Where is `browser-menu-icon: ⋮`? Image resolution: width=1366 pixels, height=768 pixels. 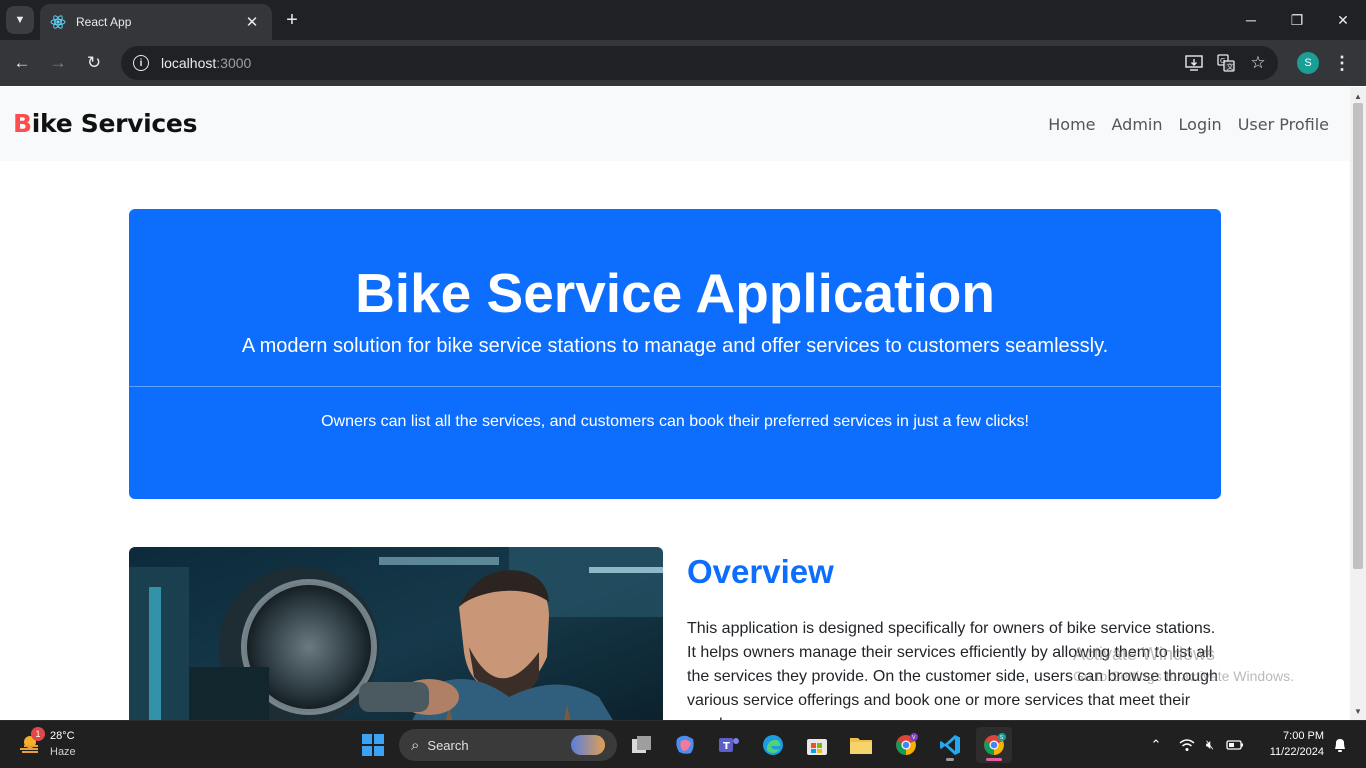
browser-menu-icon: ⋮ is located at coordinates (1342, 63).